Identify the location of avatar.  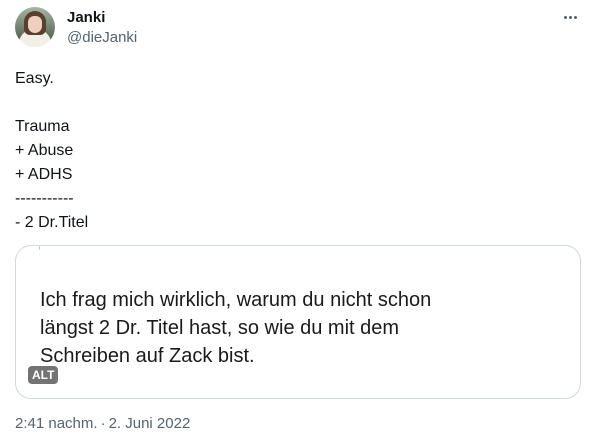
(35, 27).